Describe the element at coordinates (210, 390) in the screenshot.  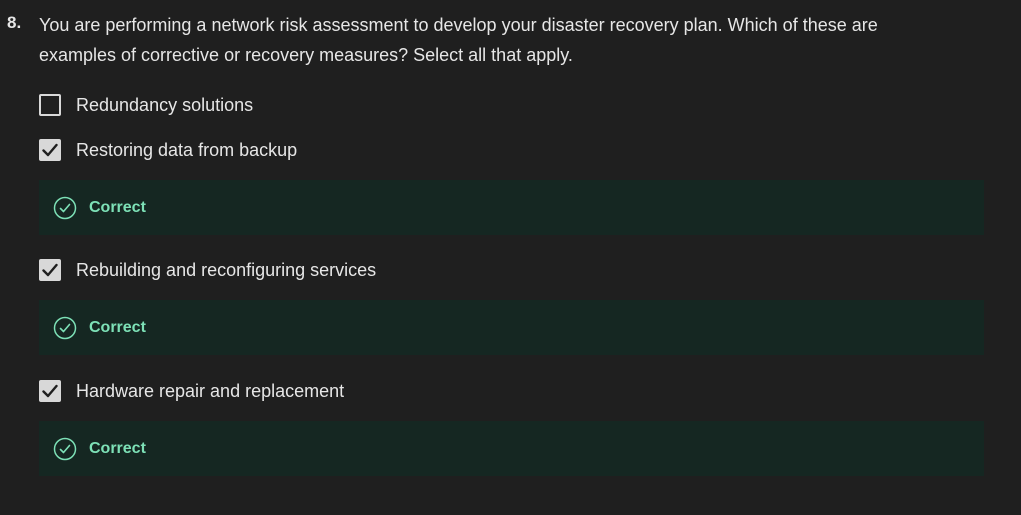
I see `option-label: Hardware repair and replacement` at that location.